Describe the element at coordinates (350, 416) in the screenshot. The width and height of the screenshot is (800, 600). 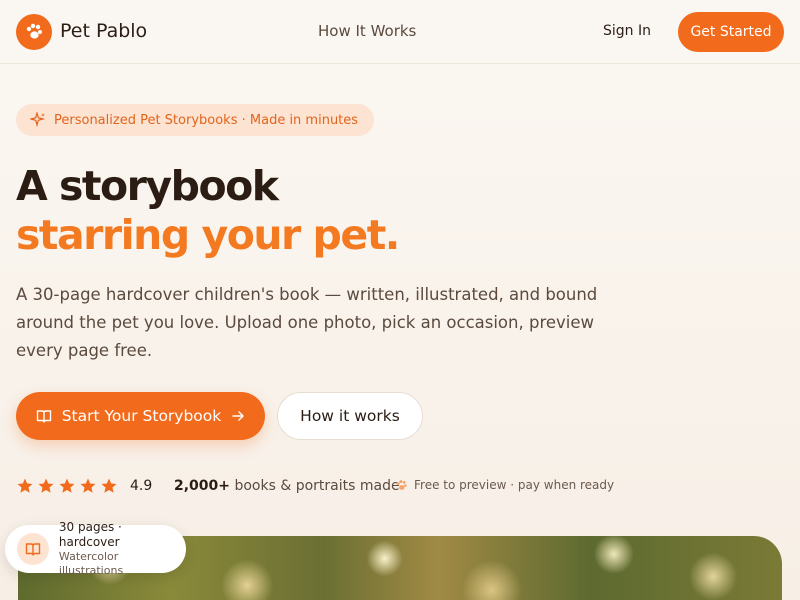
I see `how-it-works-button: How it works` at that location.